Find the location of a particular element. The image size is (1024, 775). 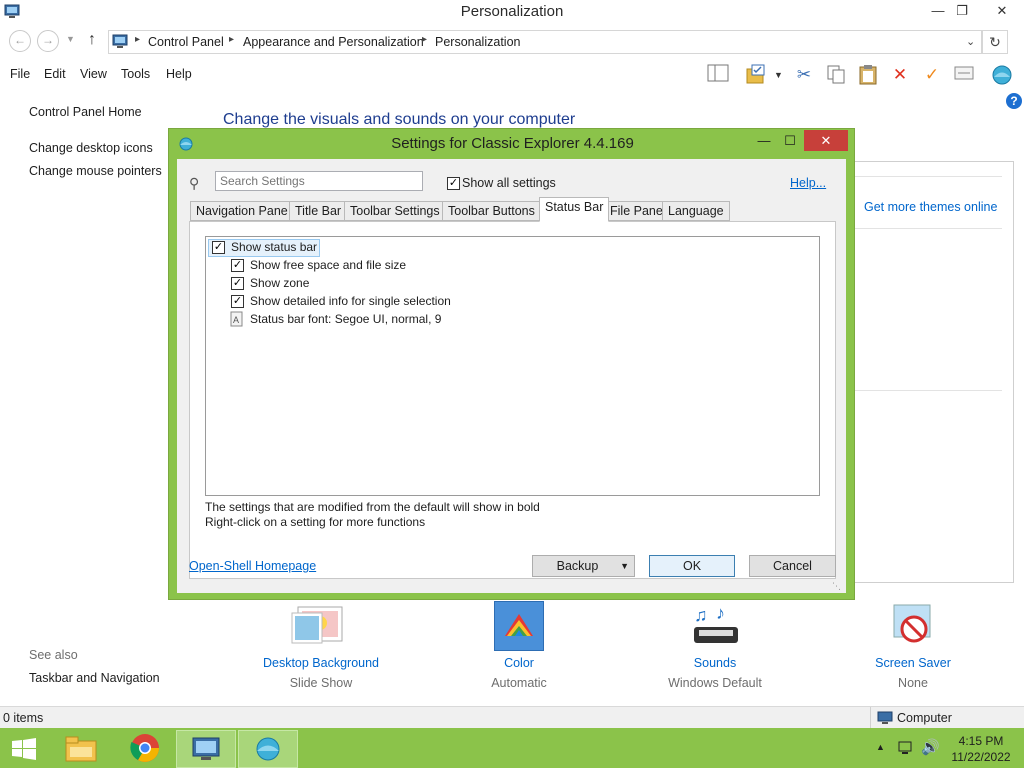

control-panel-icon is located at coordinates (120, 43).